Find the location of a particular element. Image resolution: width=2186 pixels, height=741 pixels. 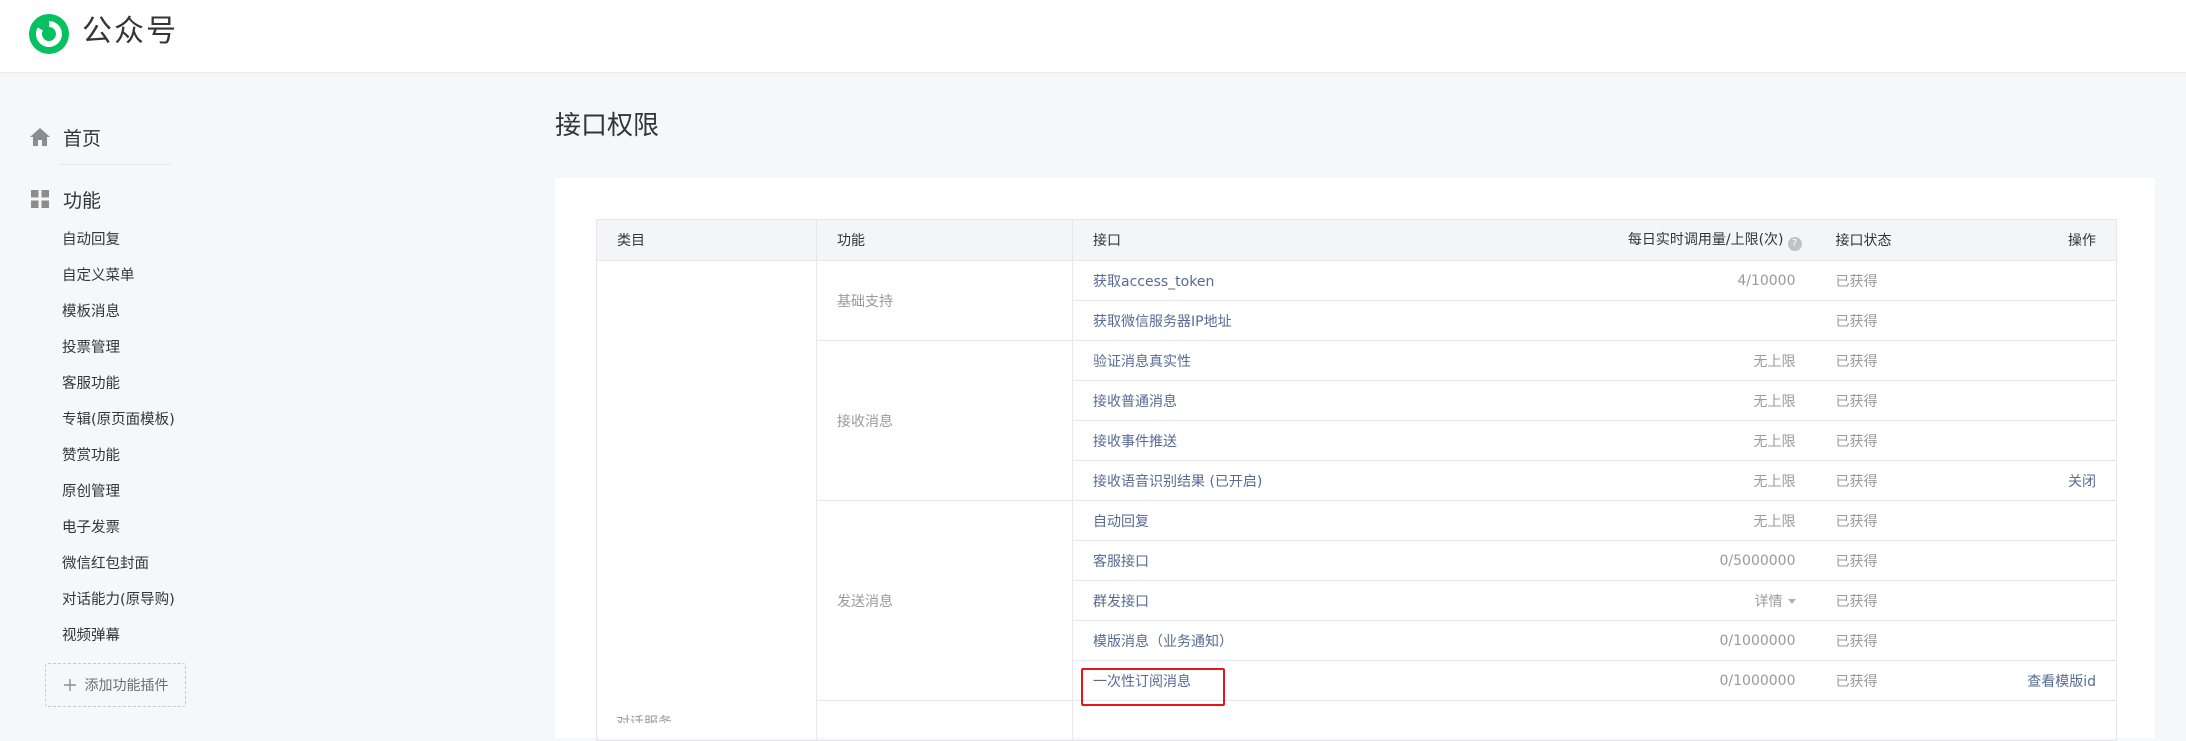

header-interface: 接口 is located at coordinates (1312, 240).